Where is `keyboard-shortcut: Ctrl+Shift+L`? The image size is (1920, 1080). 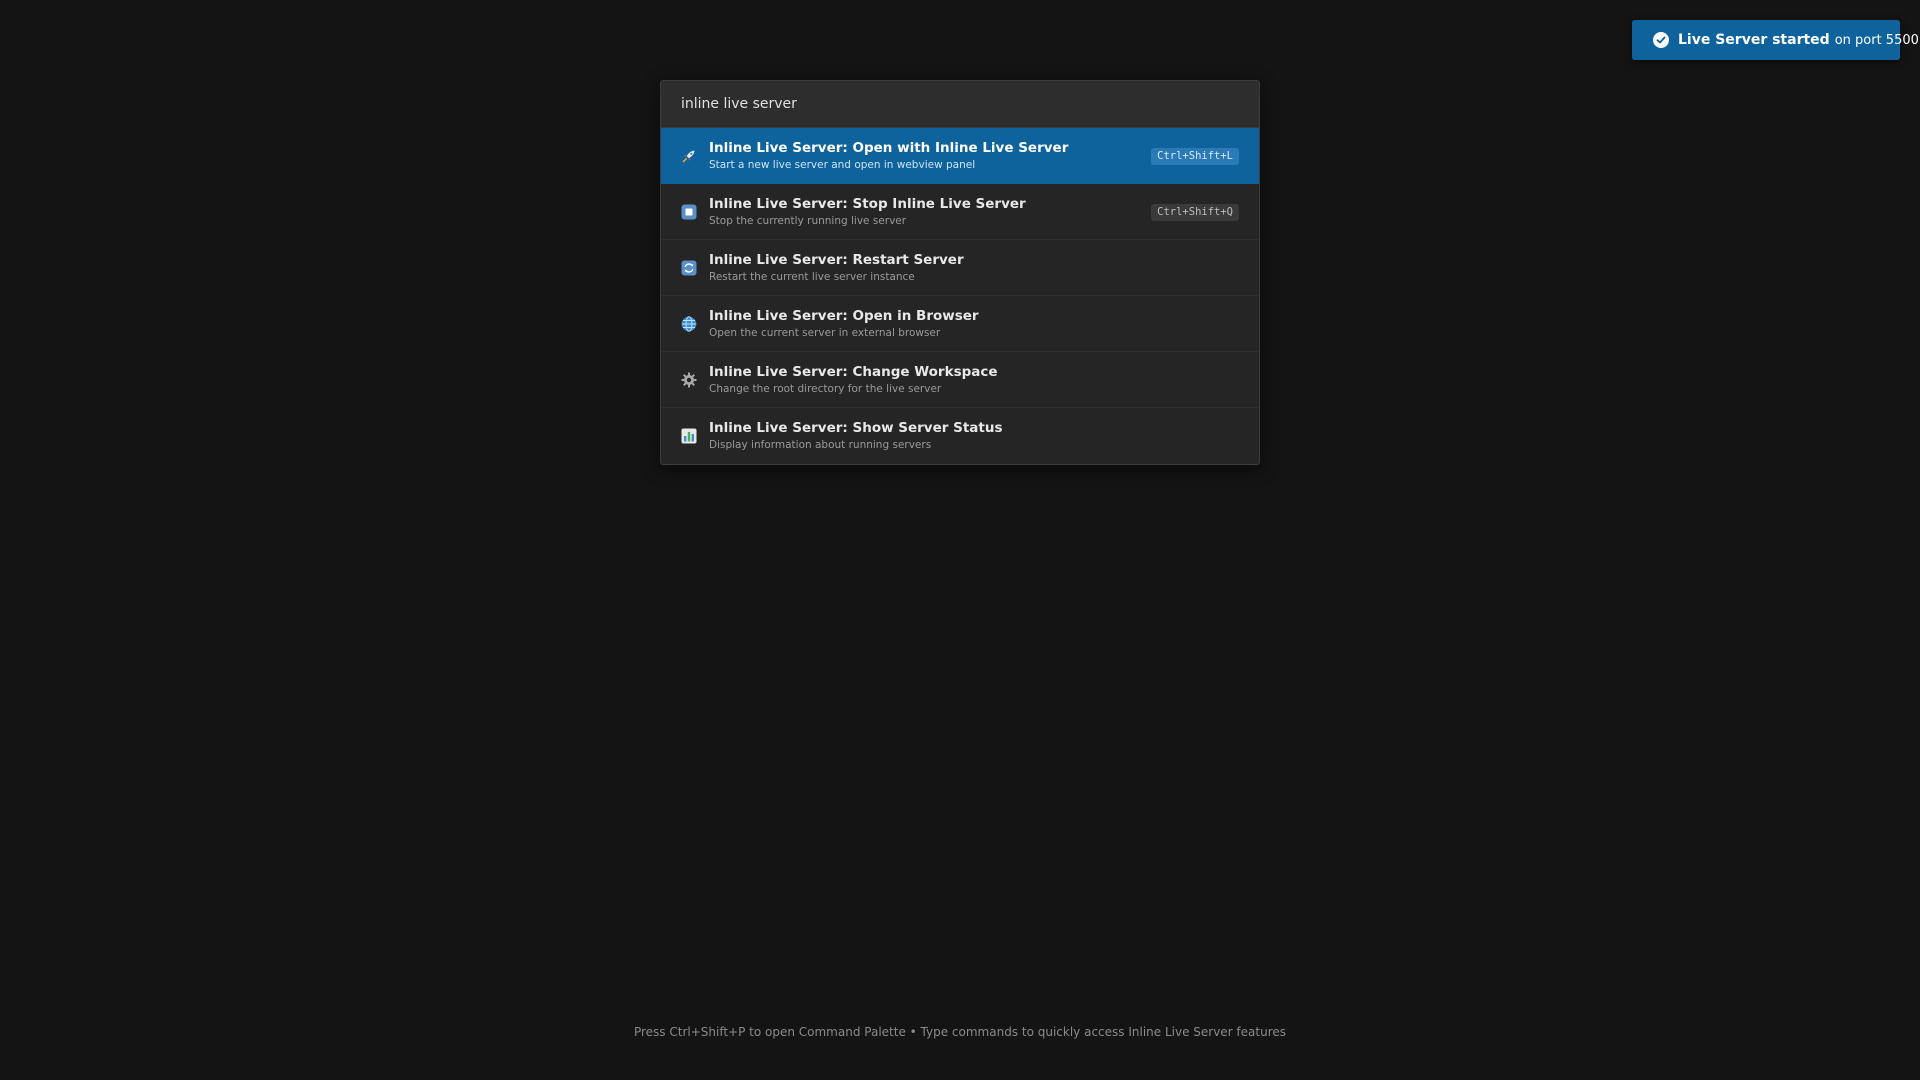
keyboard-shortcut: Ctrl+Shift+L is located at coordinates (1195, 156).